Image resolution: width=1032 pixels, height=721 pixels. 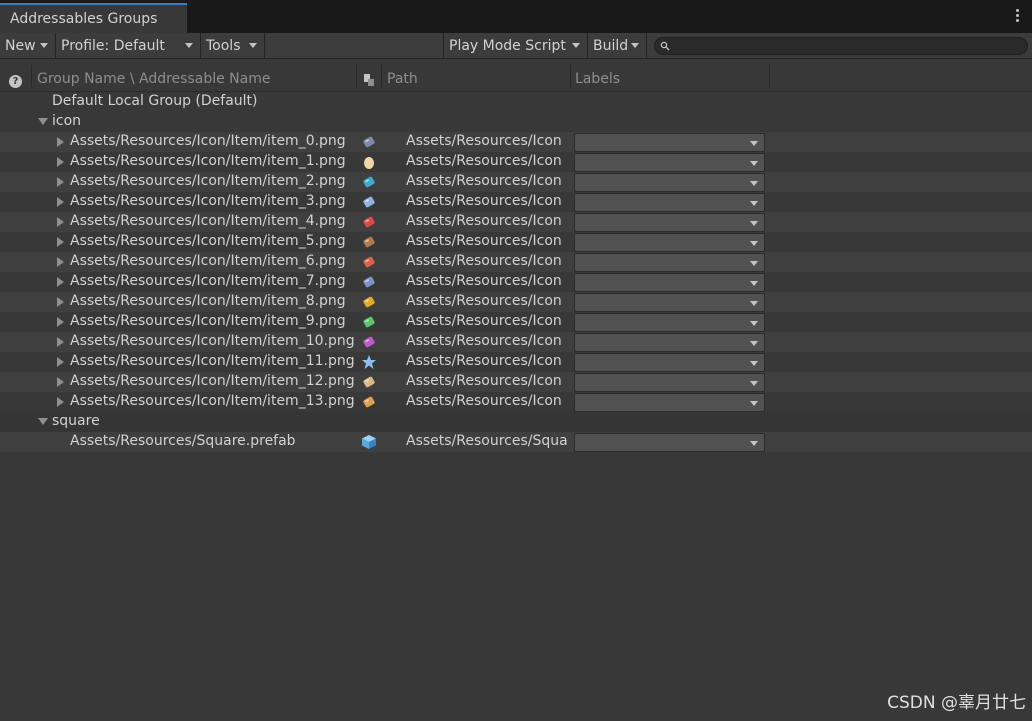 I want to click on entry-name: Assets/Resources/Icon/Item/item_8.png, so click(x=208, y=301).